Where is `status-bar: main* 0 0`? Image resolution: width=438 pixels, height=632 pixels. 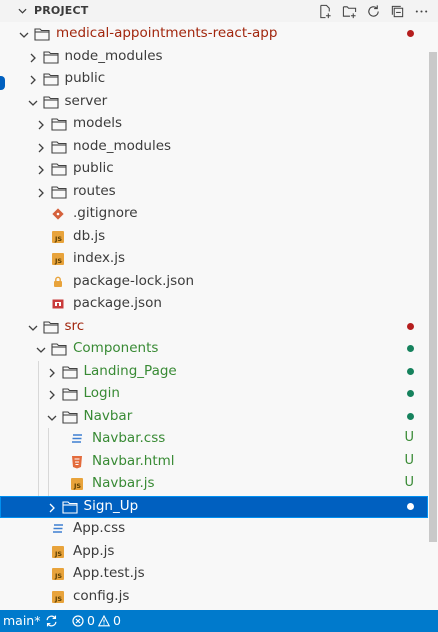 status-bar: main* 0 0 is located at coordinates (219, 621).